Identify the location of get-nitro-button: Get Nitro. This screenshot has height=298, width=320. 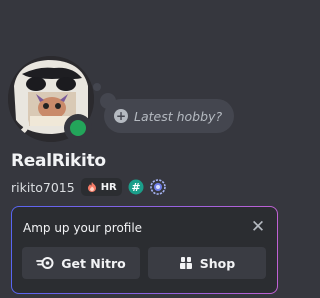
(81, 263).